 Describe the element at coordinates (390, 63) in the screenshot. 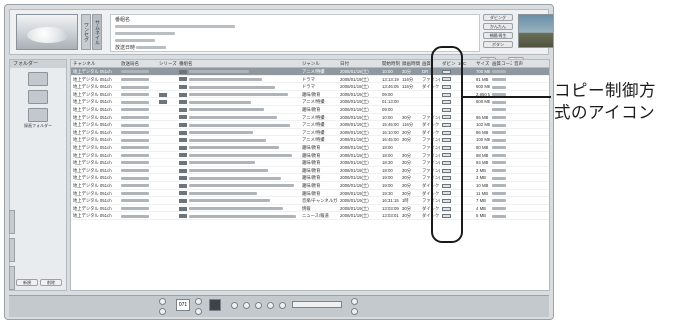

I see `column-header: 開始時刻` at that location.